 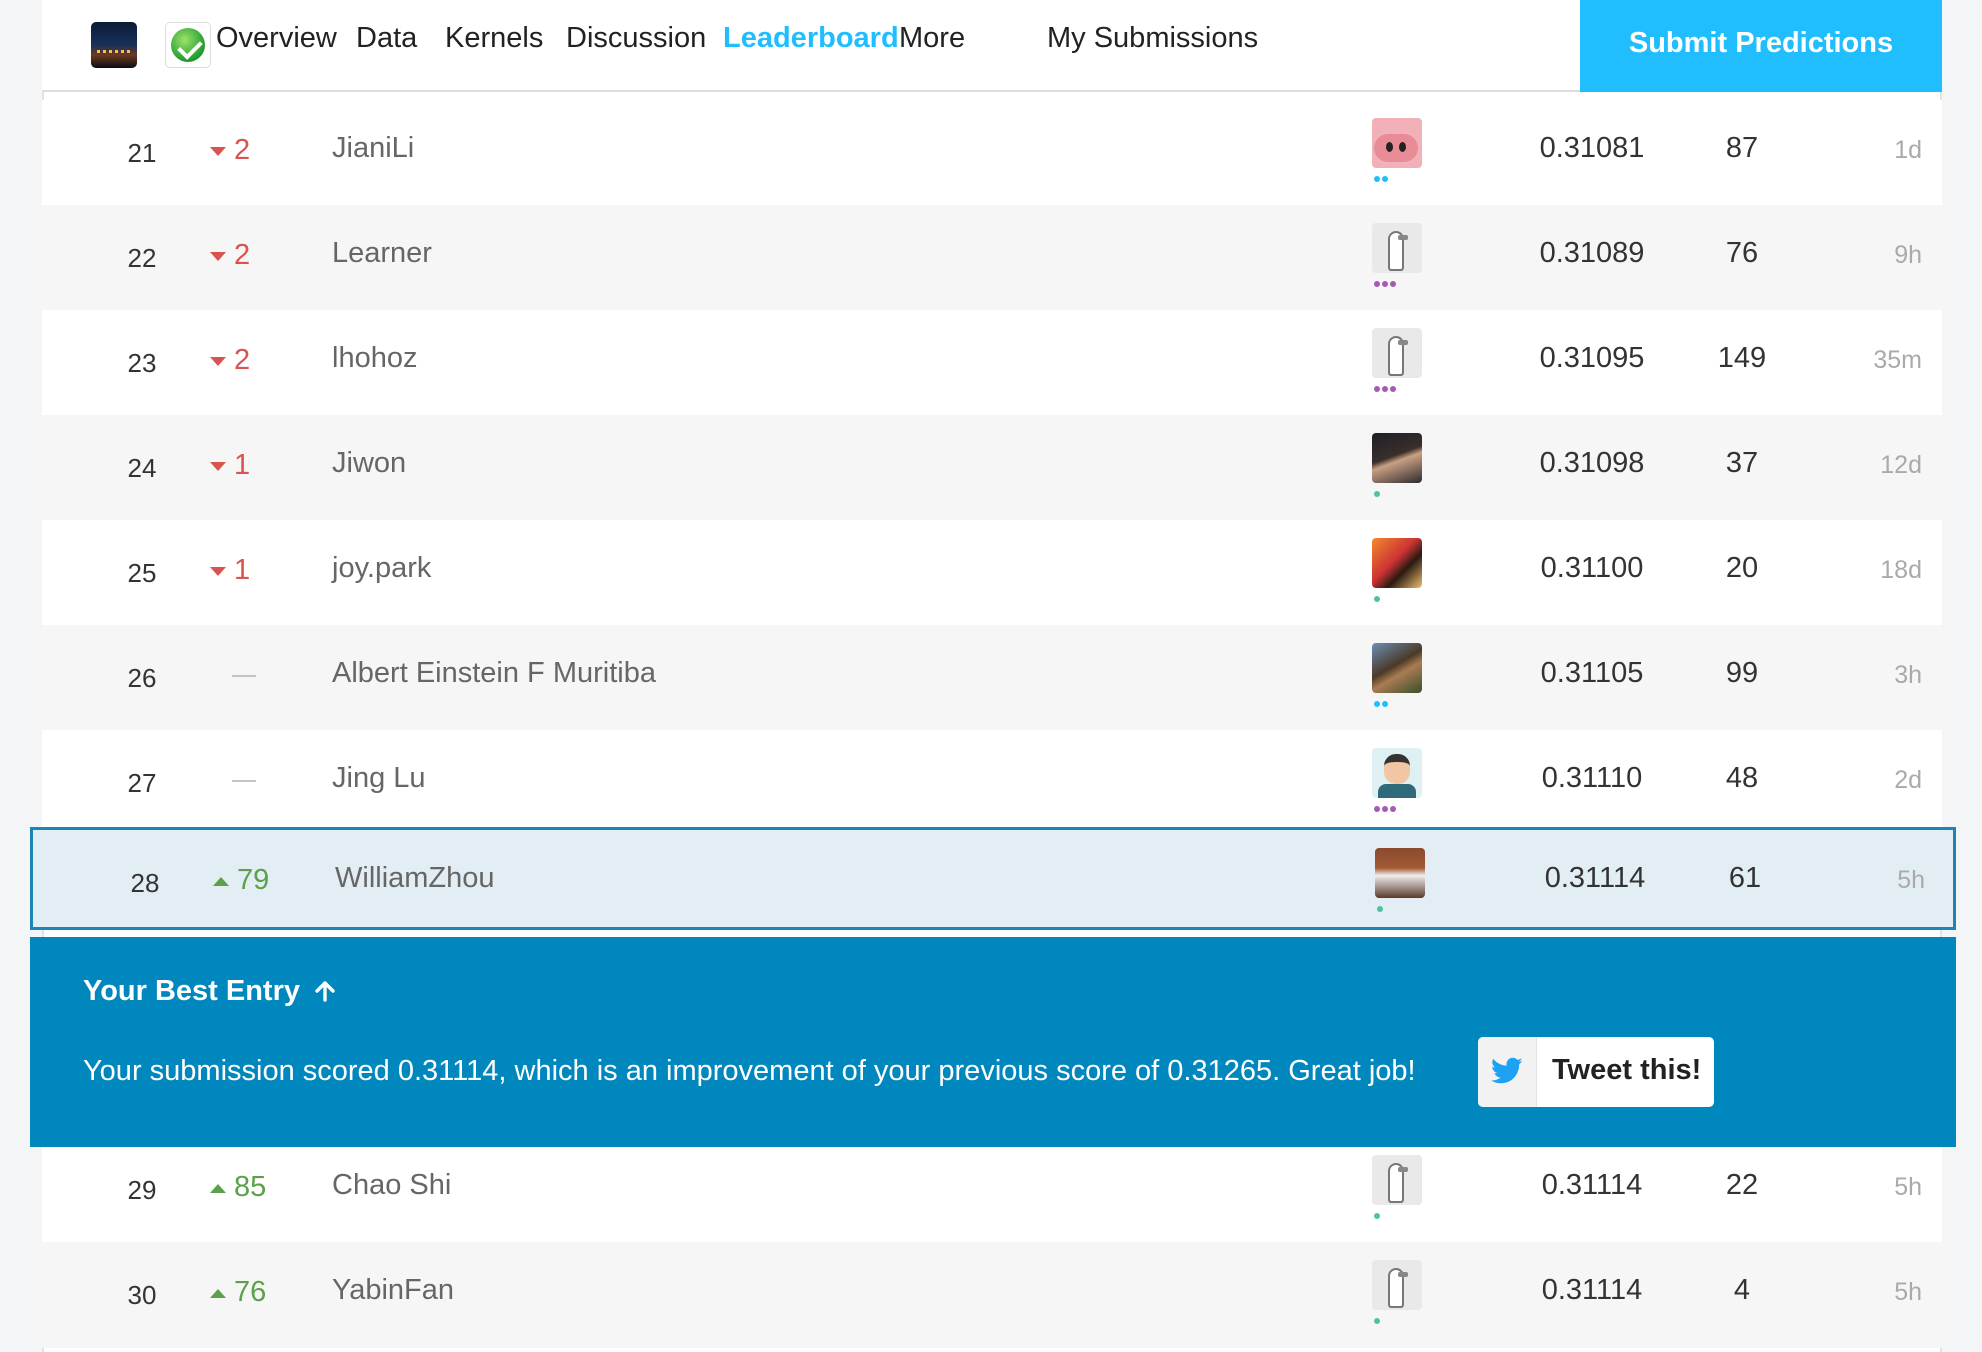 I want to click on entries-count: 149, so click(x=1742, y=358).